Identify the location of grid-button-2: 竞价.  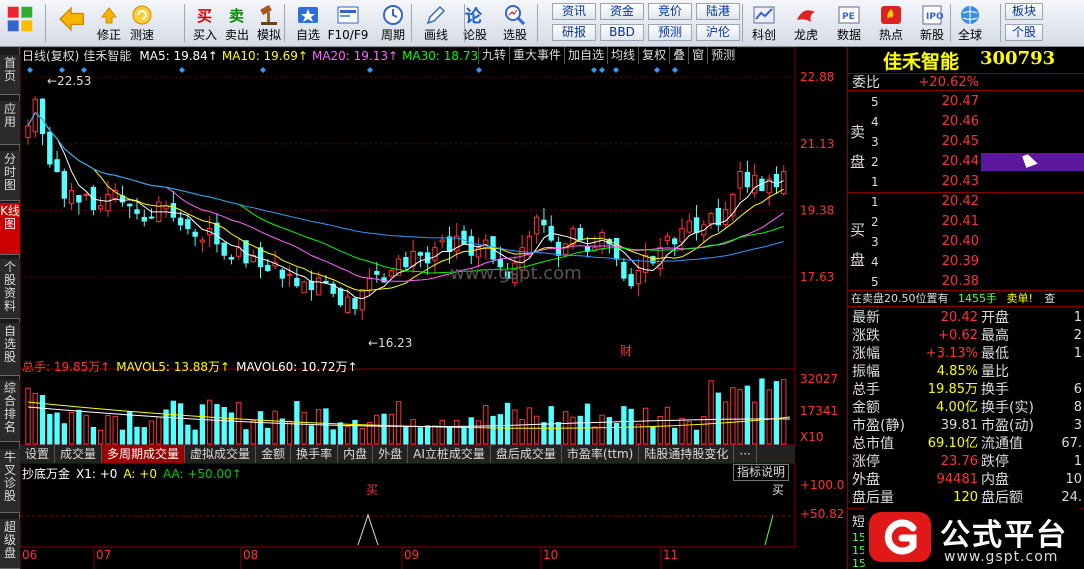
(670, 11).